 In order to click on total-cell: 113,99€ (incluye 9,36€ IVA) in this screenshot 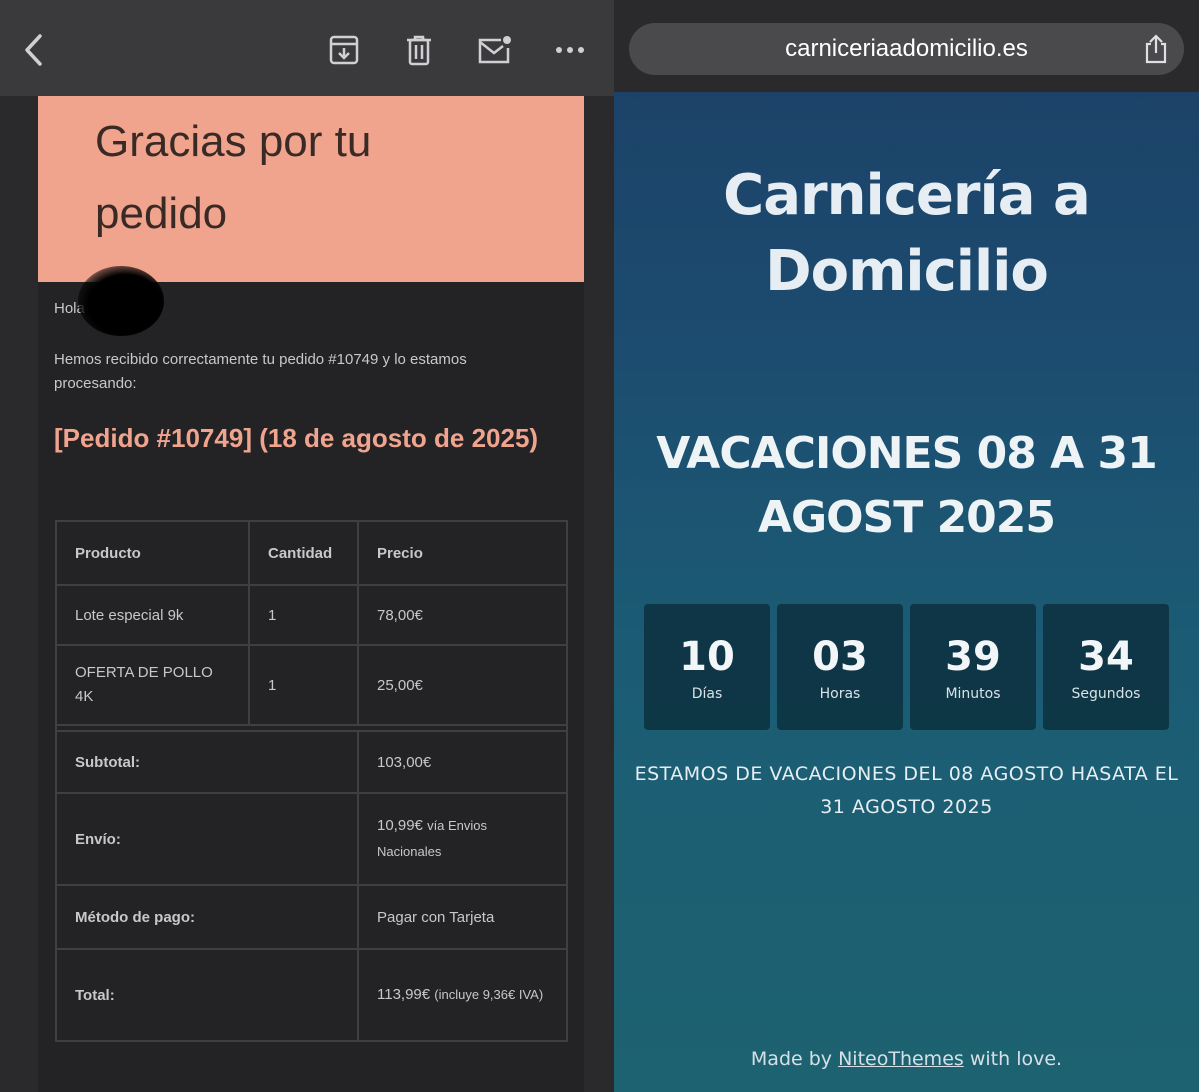, I will do `click(462, 995)`.